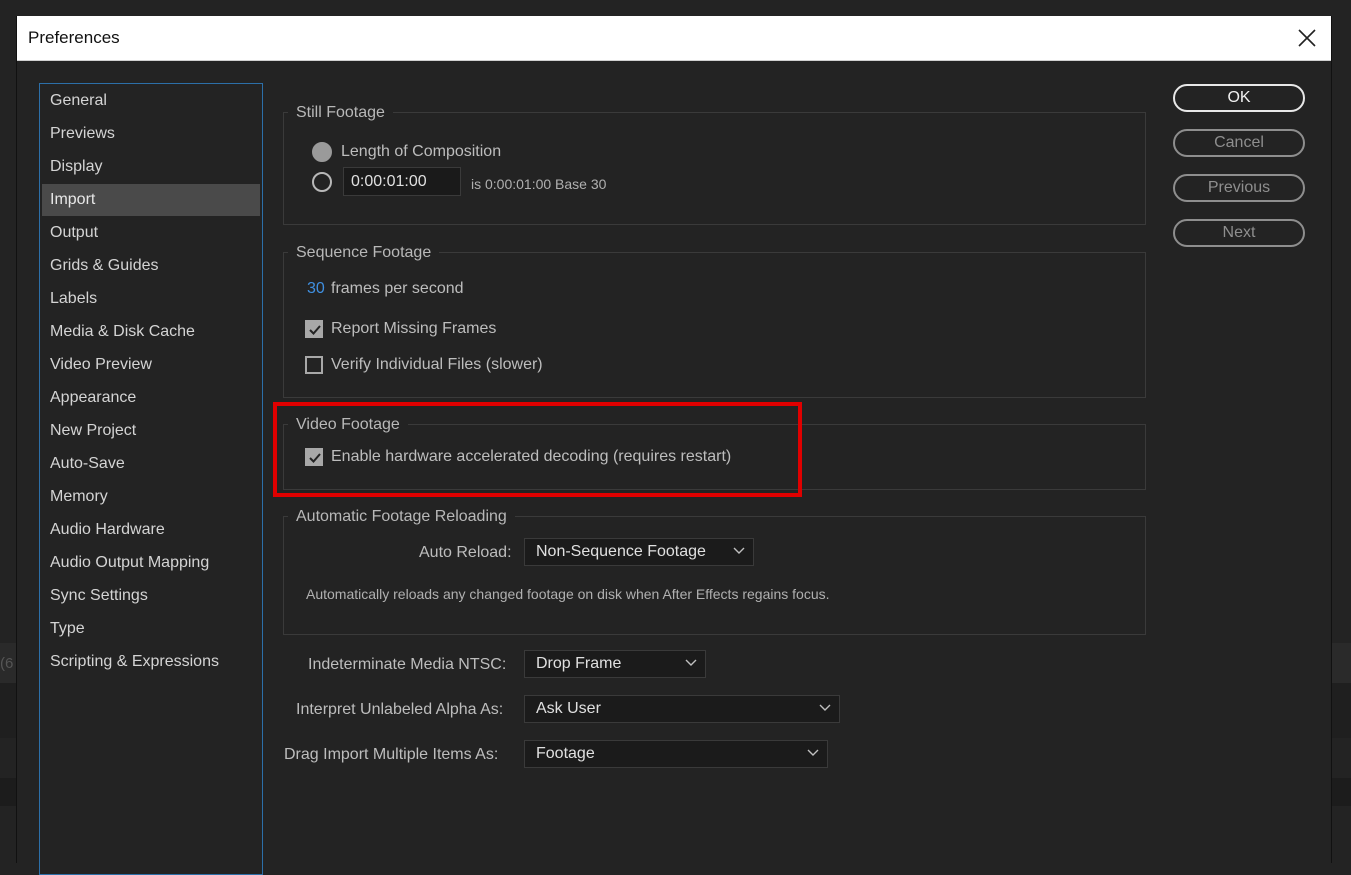  What do you see at coordinates (151, 497) in the screenshot?
I see `sidebar-item-memory: Memory` at bounding box center [151, 497].